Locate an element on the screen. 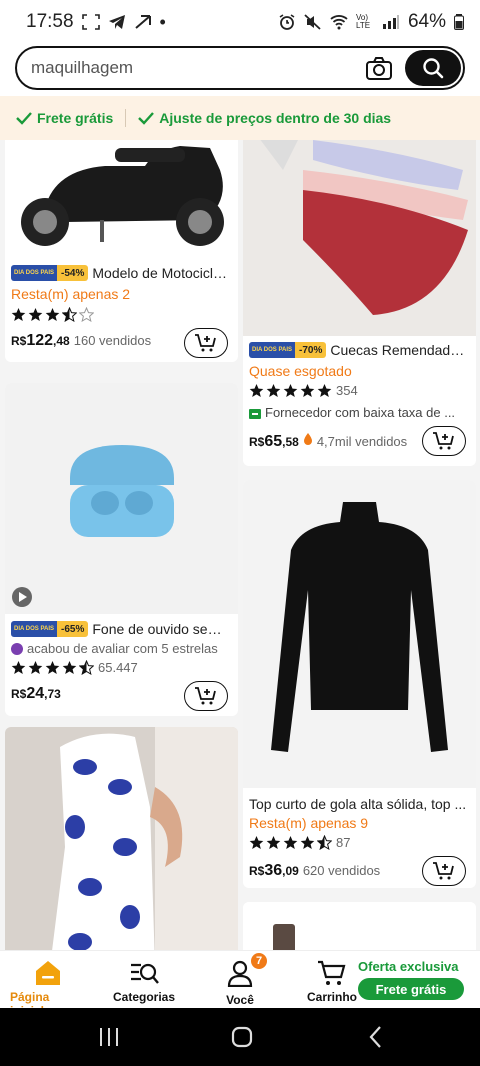 Image resolution: width=480 pixels, height=1066 pixels. home-icon is located at coordinates (48, 973).